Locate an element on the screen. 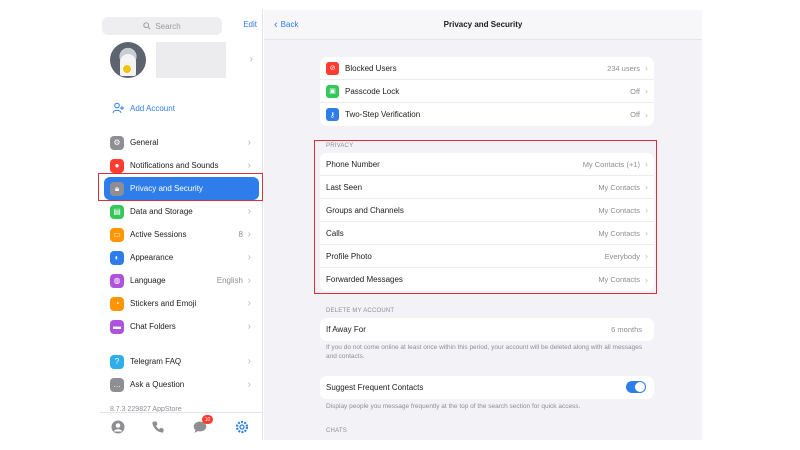  menu-gap is located at coordinates (181, 344).